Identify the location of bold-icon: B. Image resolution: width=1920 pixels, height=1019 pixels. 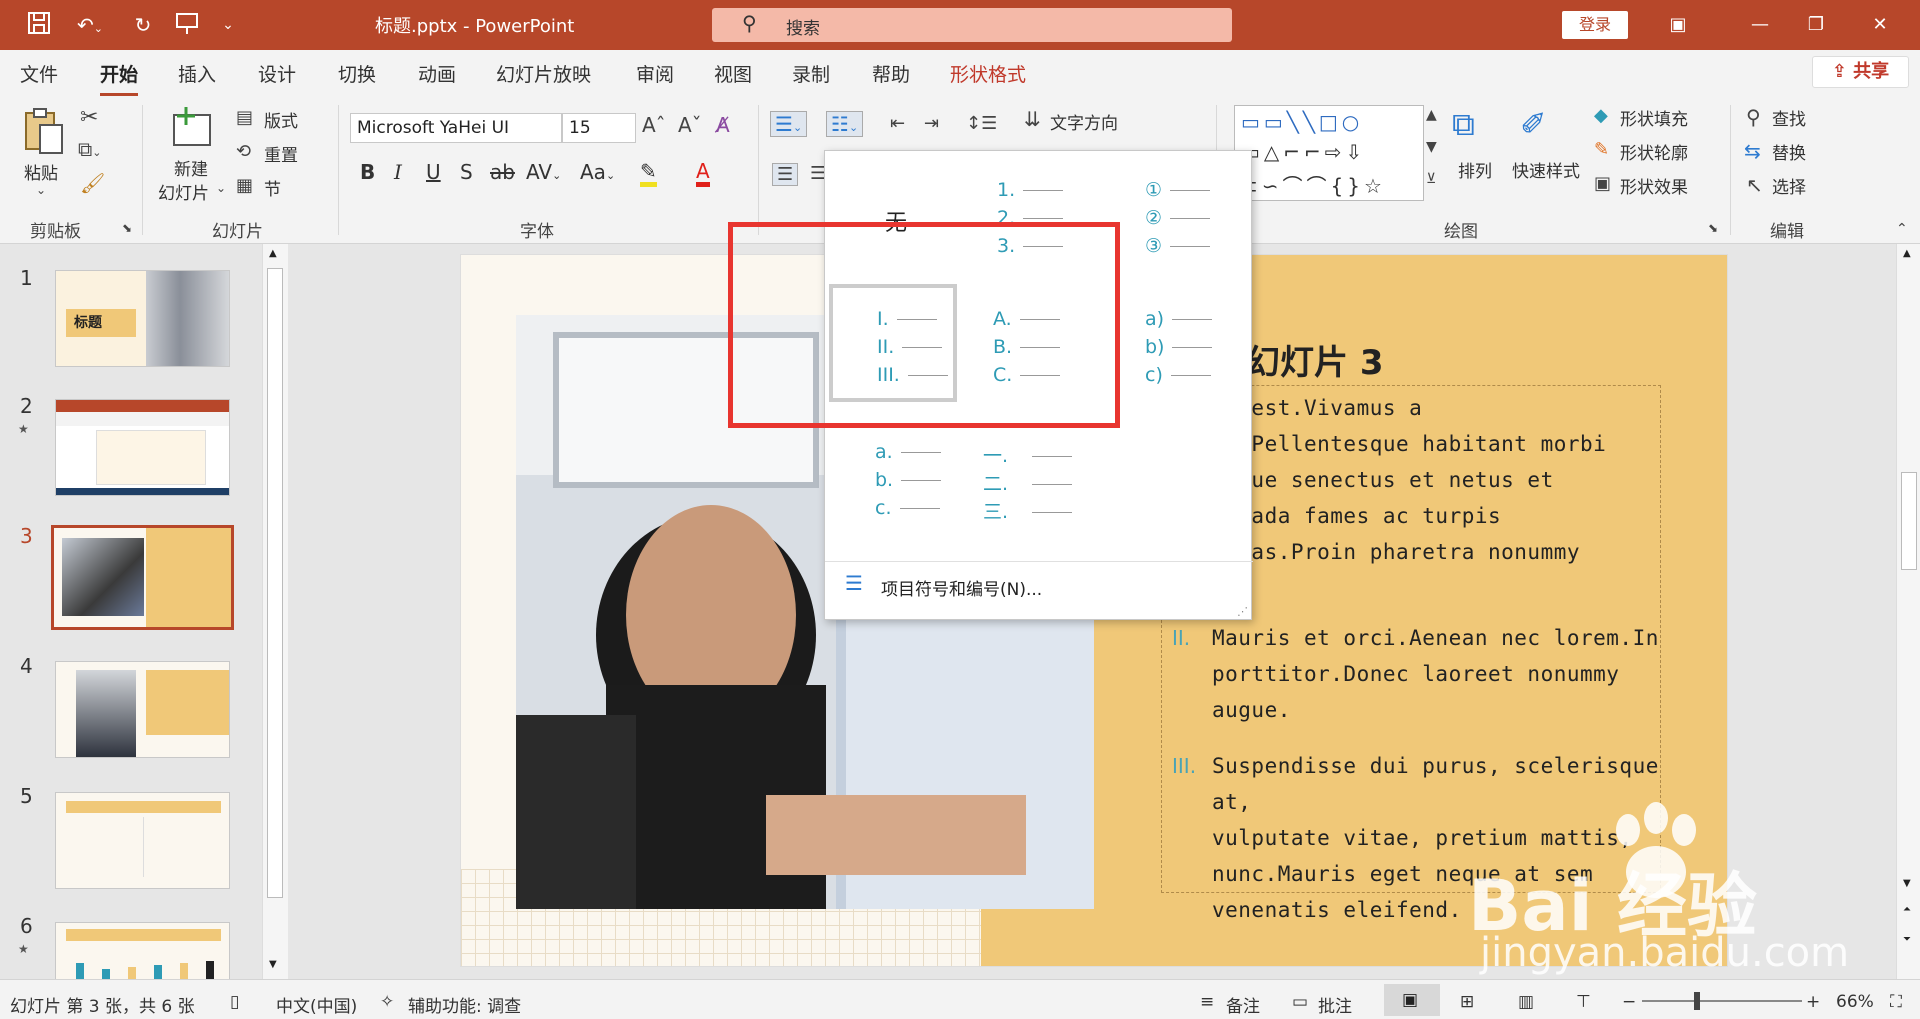
(367, 172).